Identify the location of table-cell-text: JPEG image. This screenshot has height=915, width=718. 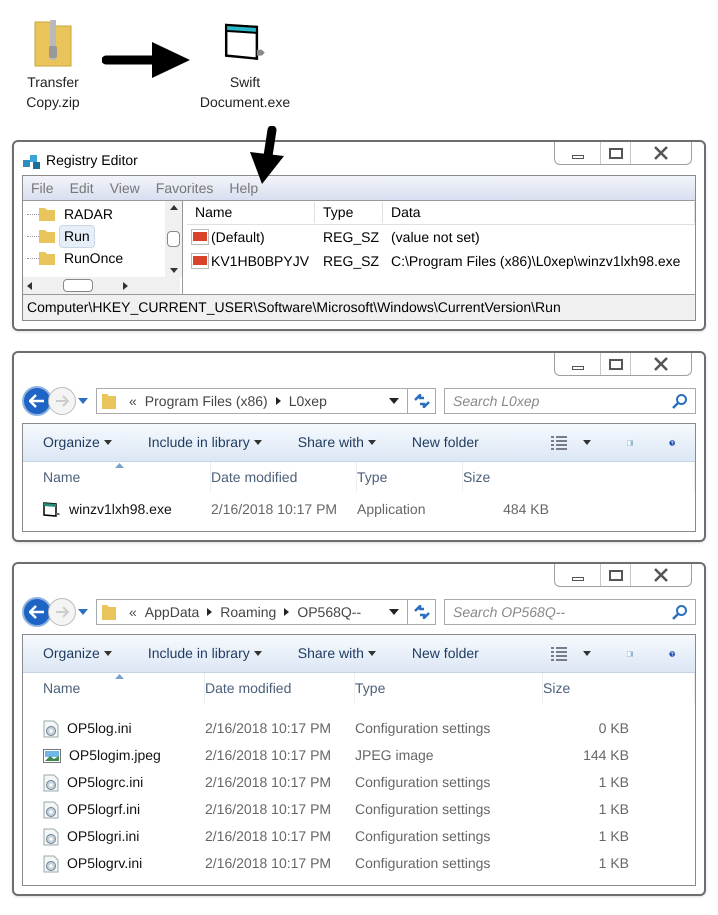
(395, 755).